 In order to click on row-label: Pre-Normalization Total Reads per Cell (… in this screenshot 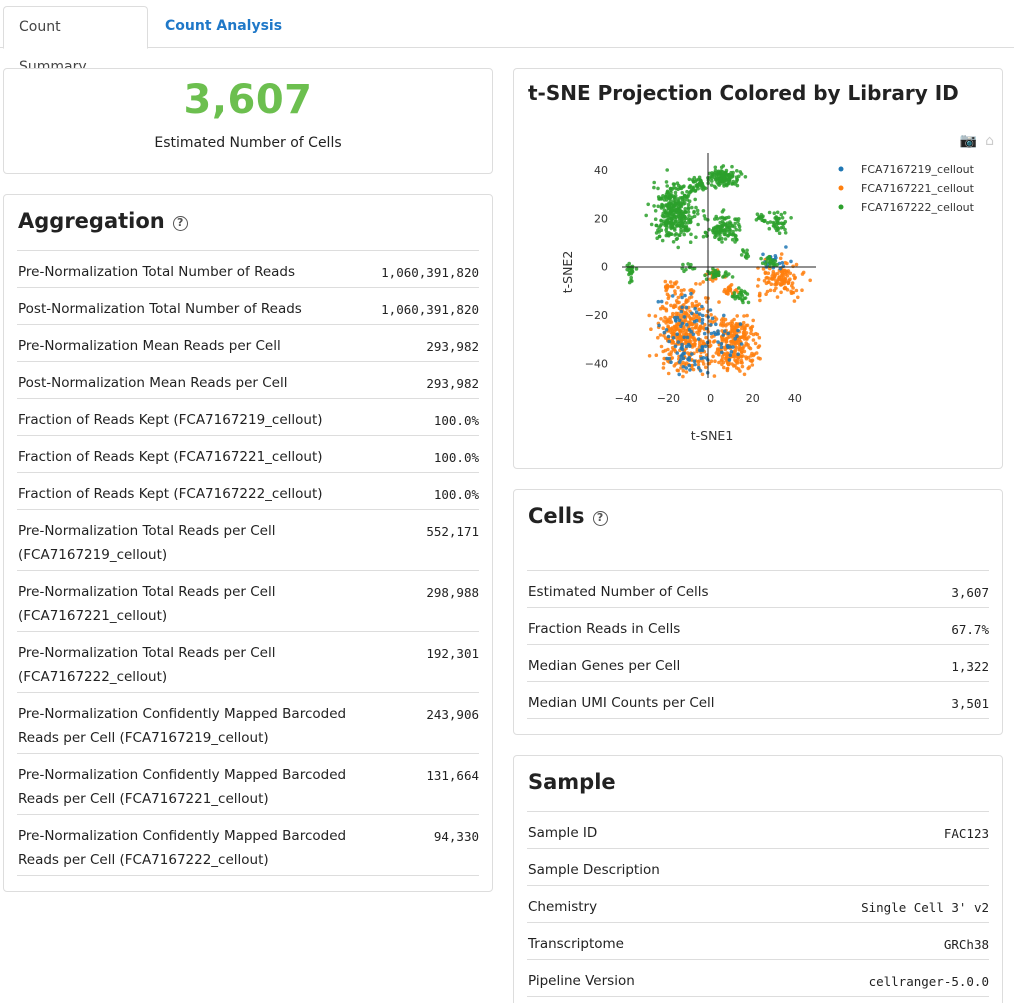, I will do `click(147, 543)`.